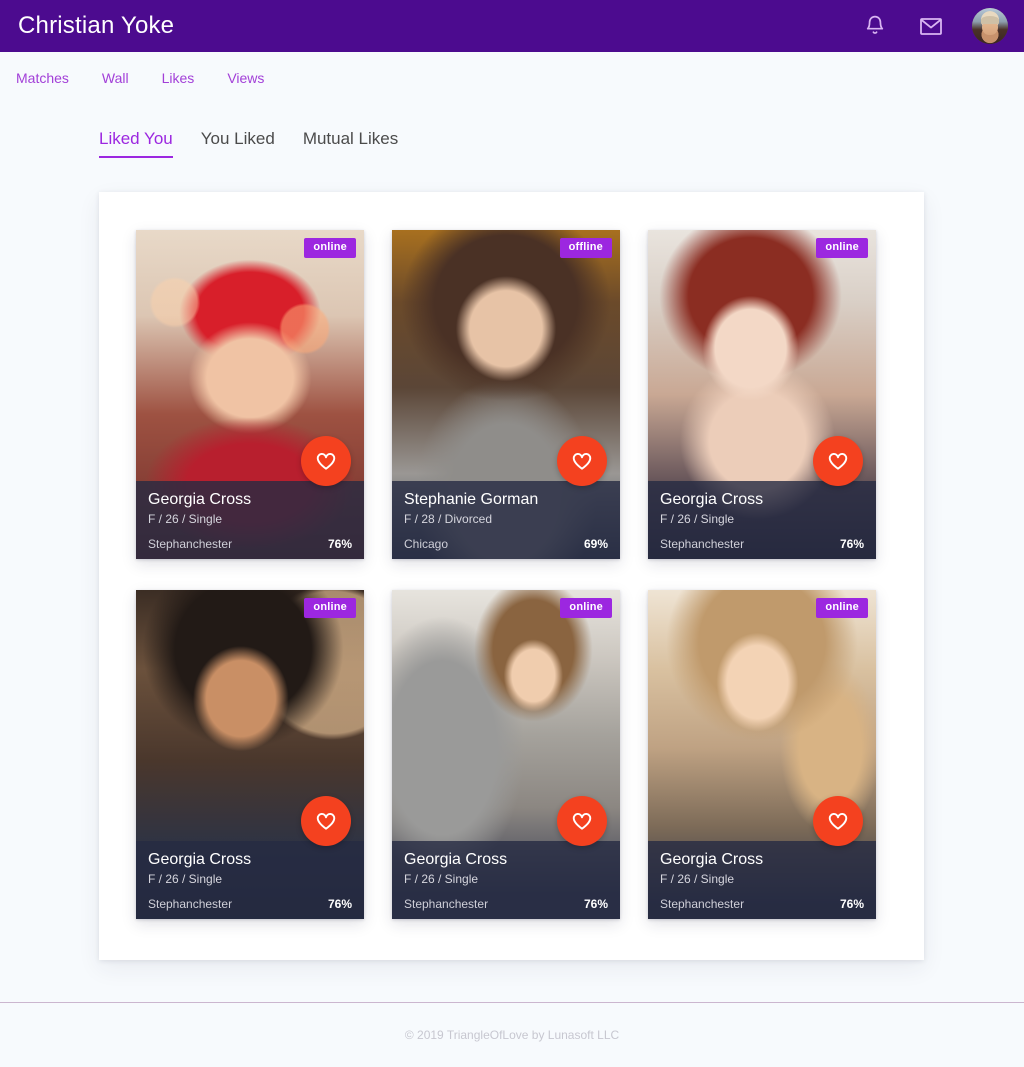  I want to click on profile-footer: Chicago 69%, so click(506, 544).